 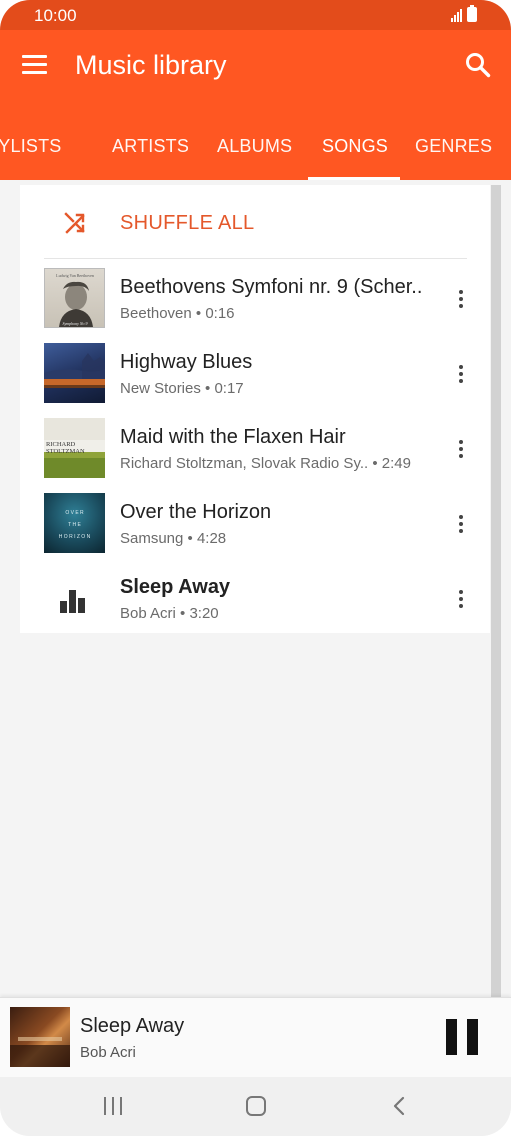 What do you see at coordinates (74, 598) in the screenshot?
I see `now-playing-equalizer-icon` at bounding box center [74, 598].